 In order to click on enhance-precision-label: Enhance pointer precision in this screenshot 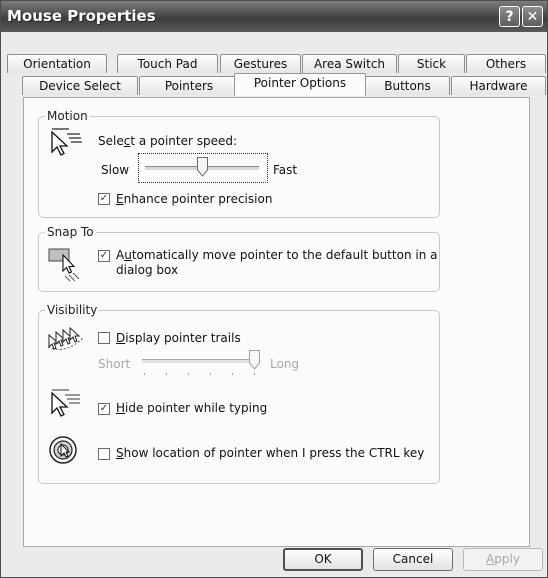, I will do `click(194, 199)`.